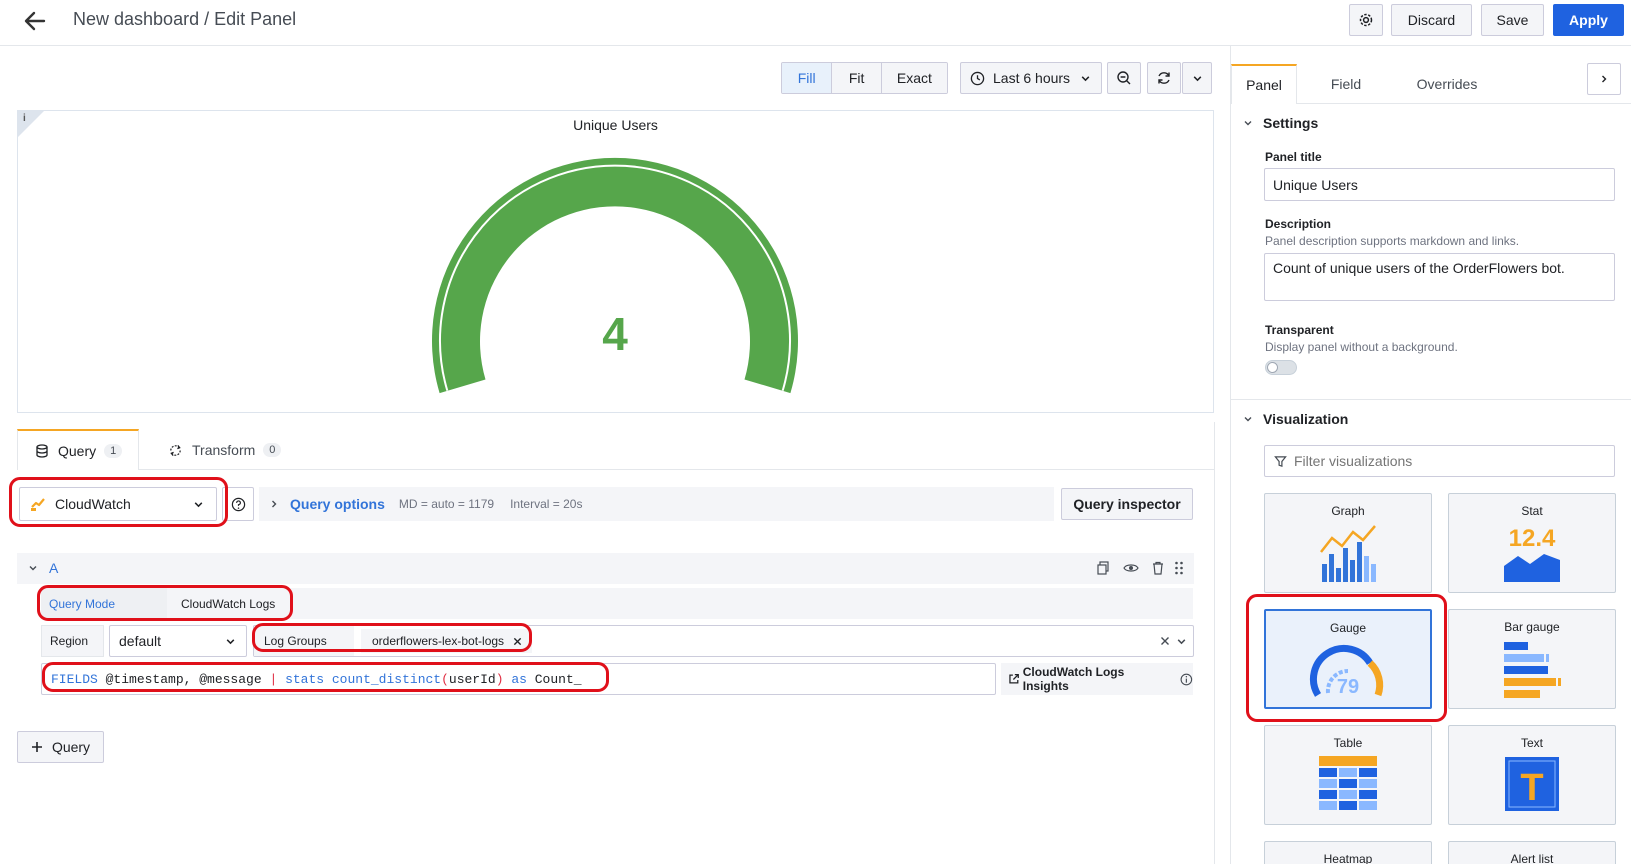 Image resolution: width=1631 pixels, height=864 pixels. I want to click on back-arrow-icon, so click(35, 21).